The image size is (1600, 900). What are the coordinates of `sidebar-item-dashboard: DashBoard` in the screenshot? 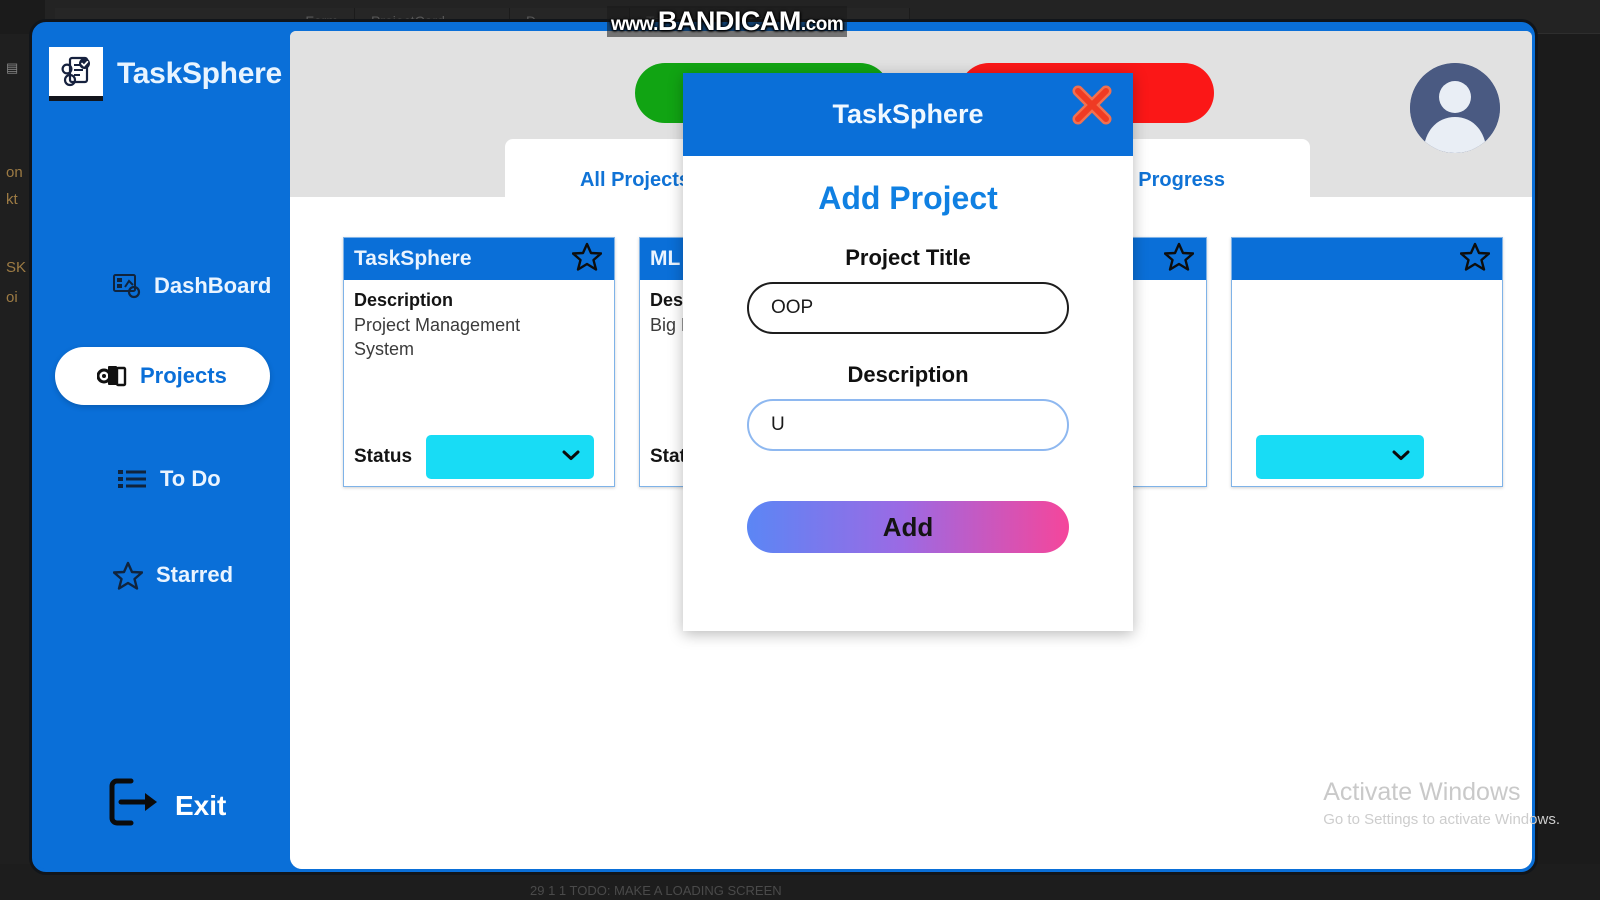 It's located at (162, 286).